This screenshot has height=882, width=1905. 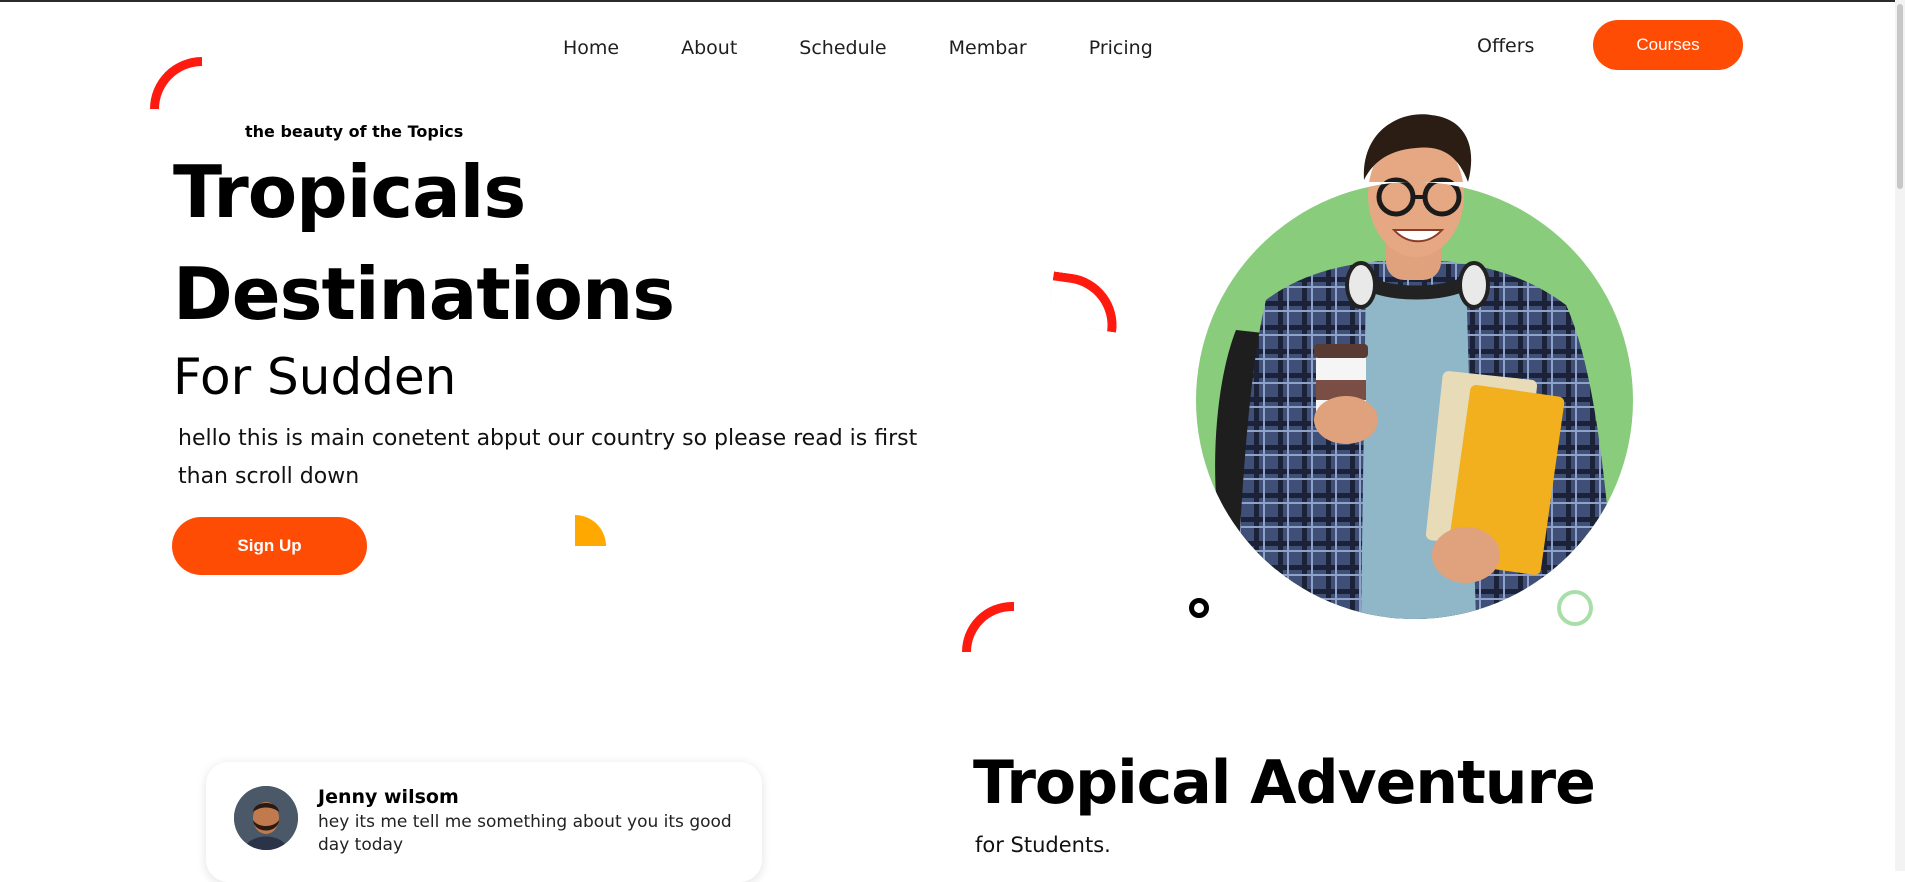 I want to click on decor-quarter-circle, so click(x=590, y=530).